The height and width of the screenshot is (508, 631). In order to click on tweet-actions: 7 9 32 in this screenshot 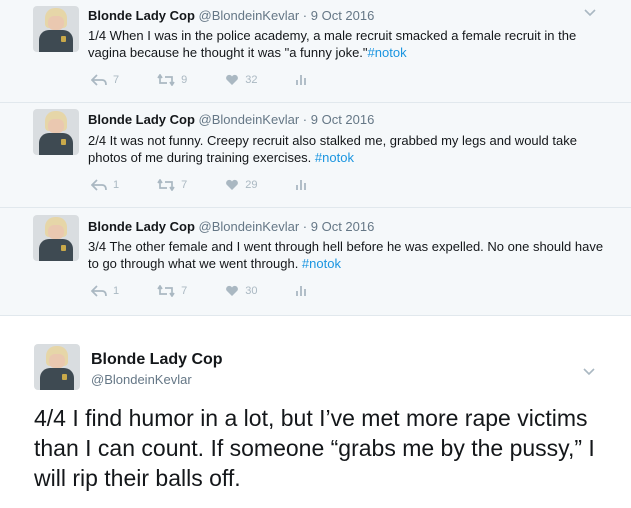, I will do `click(221, 80)`.